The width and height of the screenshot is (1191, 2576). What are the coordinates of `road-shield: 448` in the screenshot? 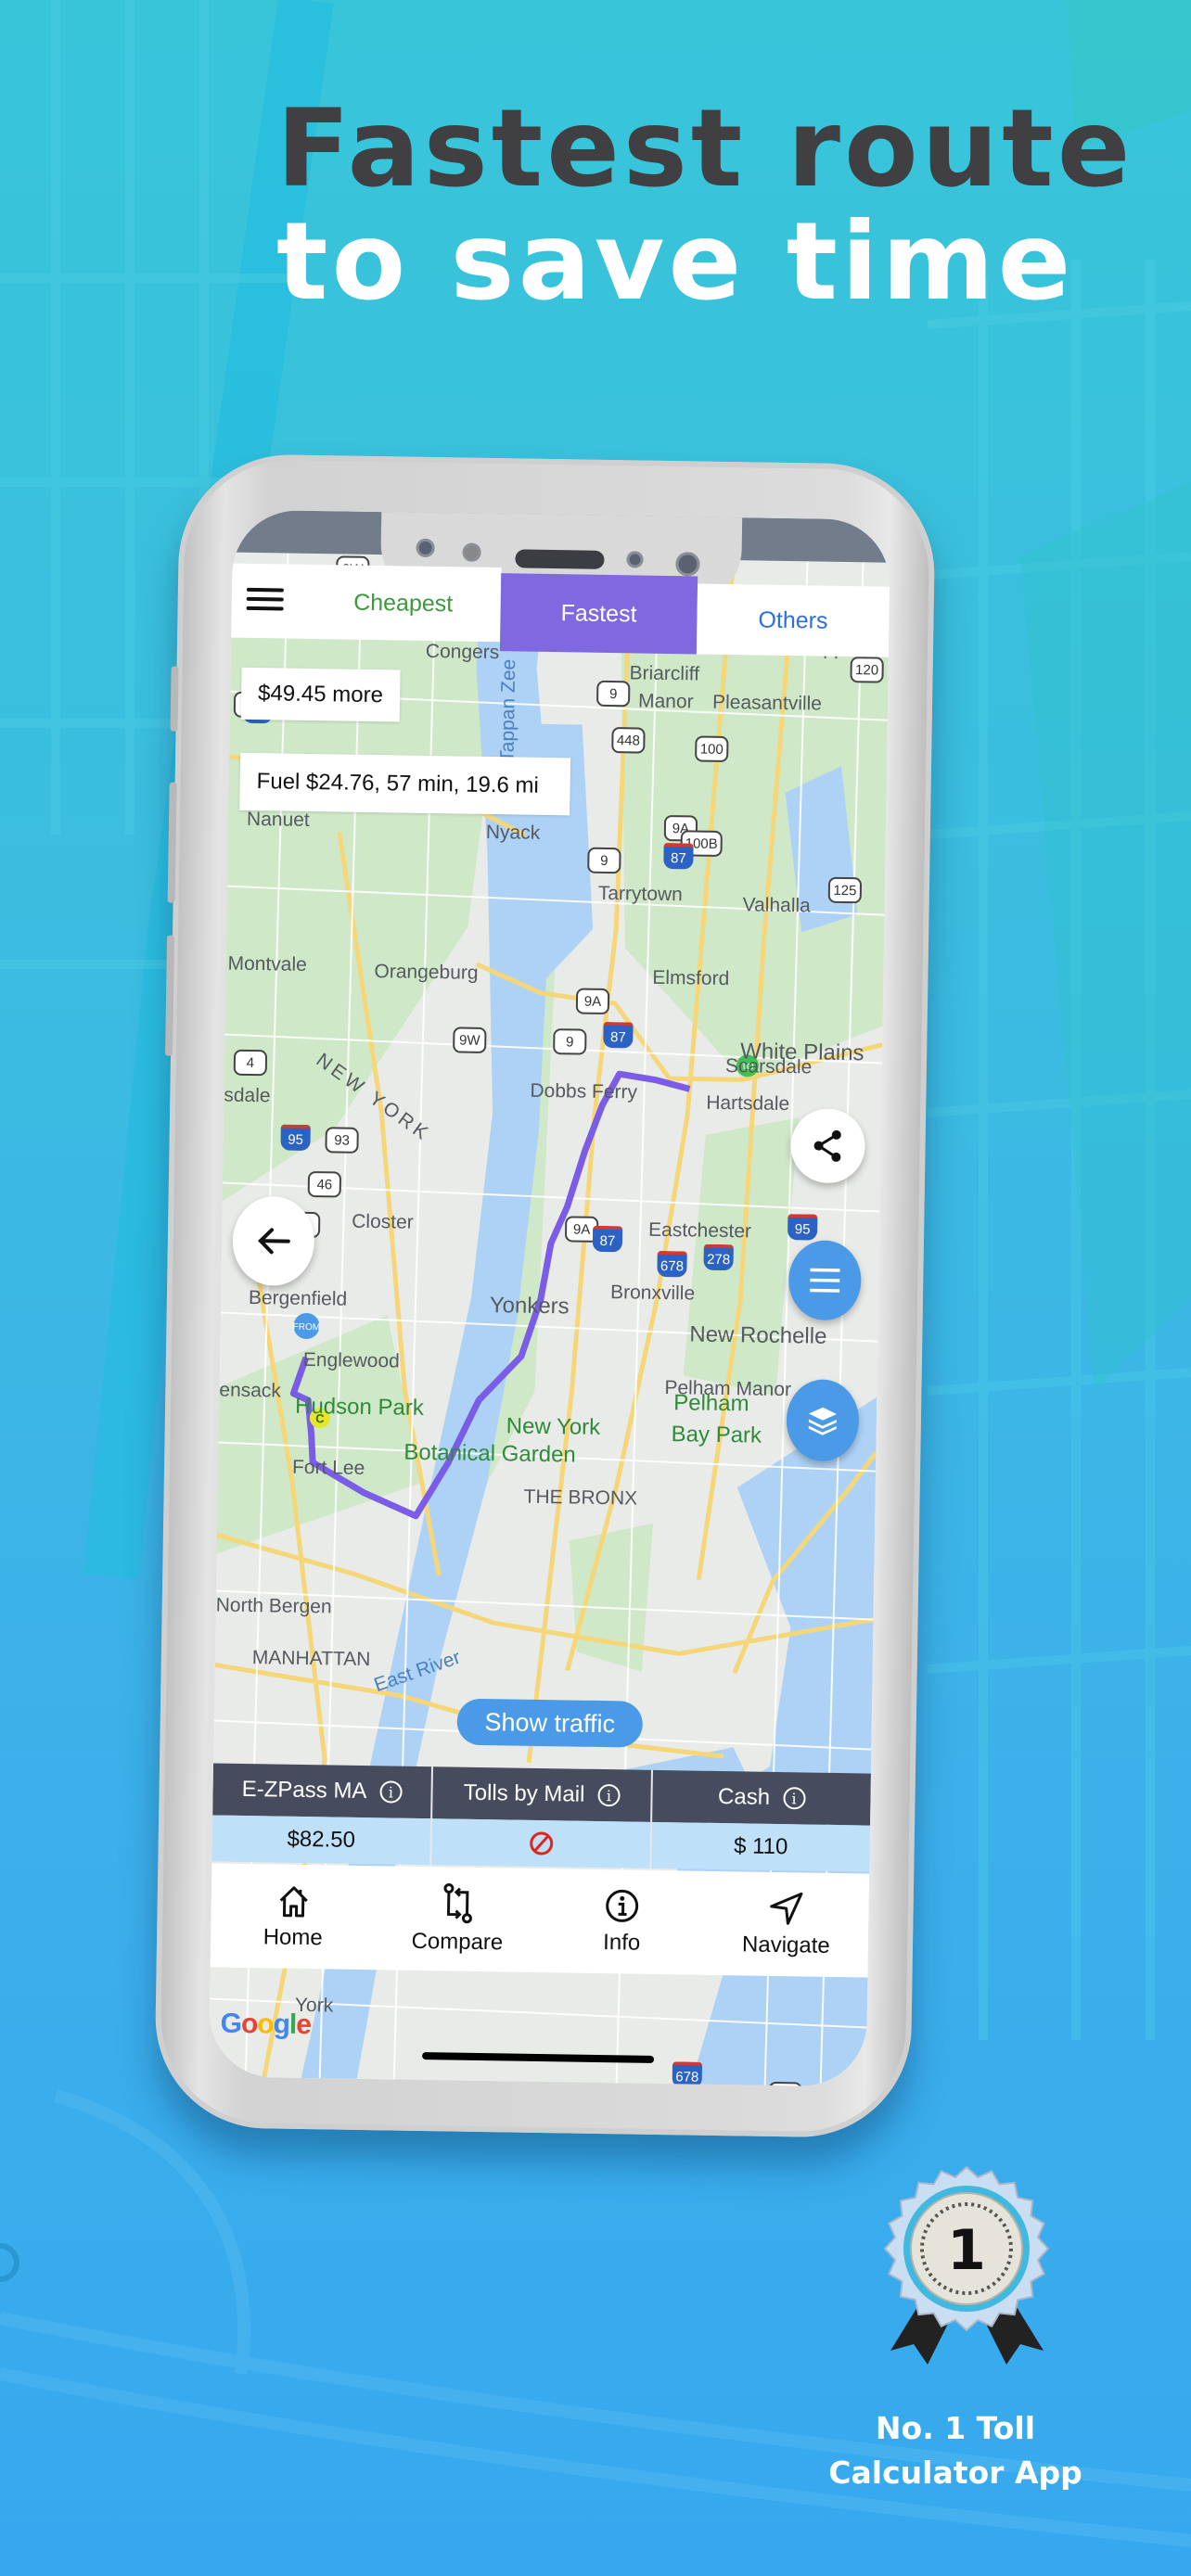 It's located at (628, 740).